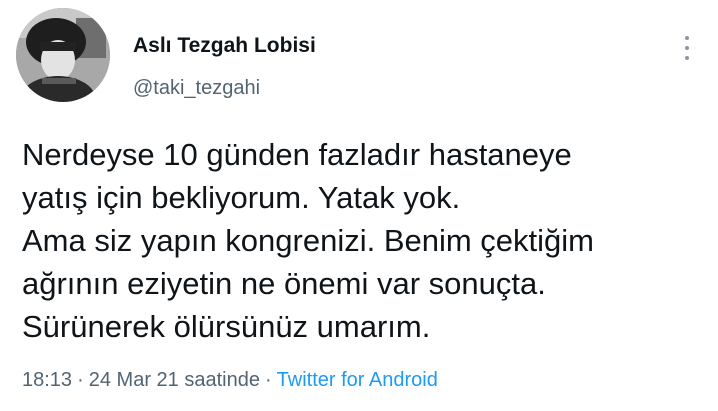 This screenshot has width=718, height=411. I want to click on tweet-text-line: yatış için bekliyorum. Yatak yok., so click(241, 197).